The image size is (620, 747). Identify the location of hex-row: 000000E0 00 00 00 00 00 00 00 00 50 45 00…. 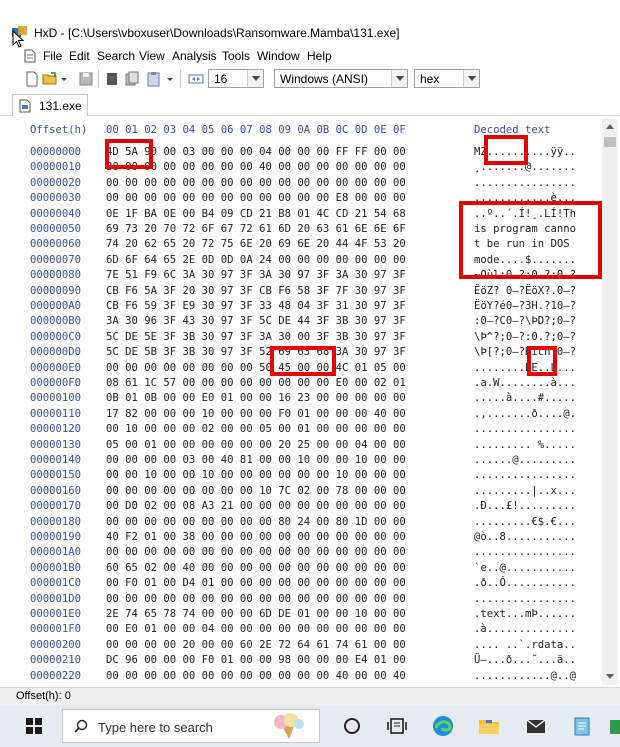
(307, 368).